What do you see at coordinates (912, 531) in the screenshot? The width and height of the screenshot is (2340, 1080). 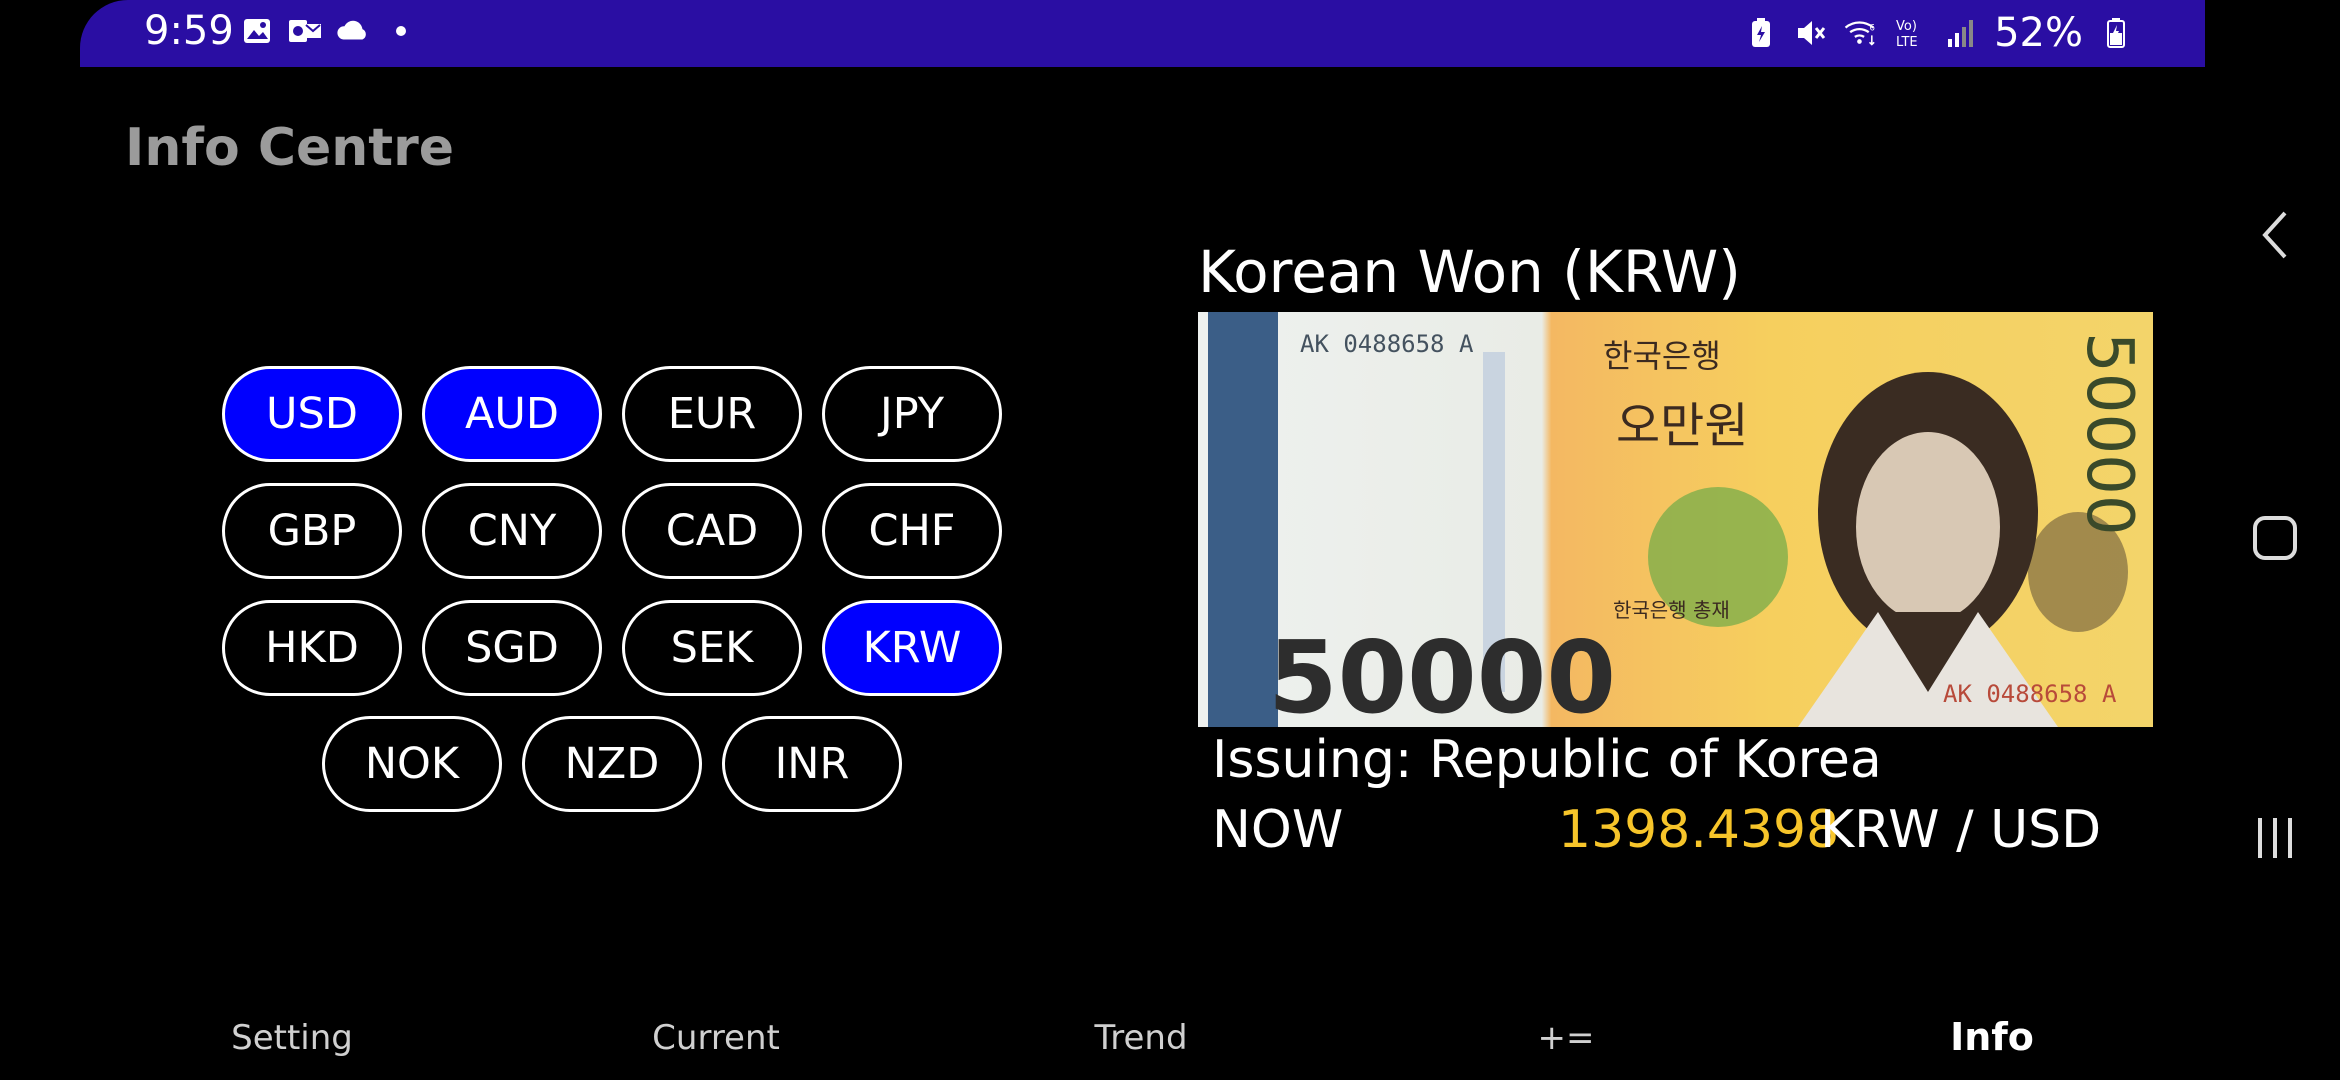 I see `currency-button-chf: CHF` at bounding box center [912, 531].